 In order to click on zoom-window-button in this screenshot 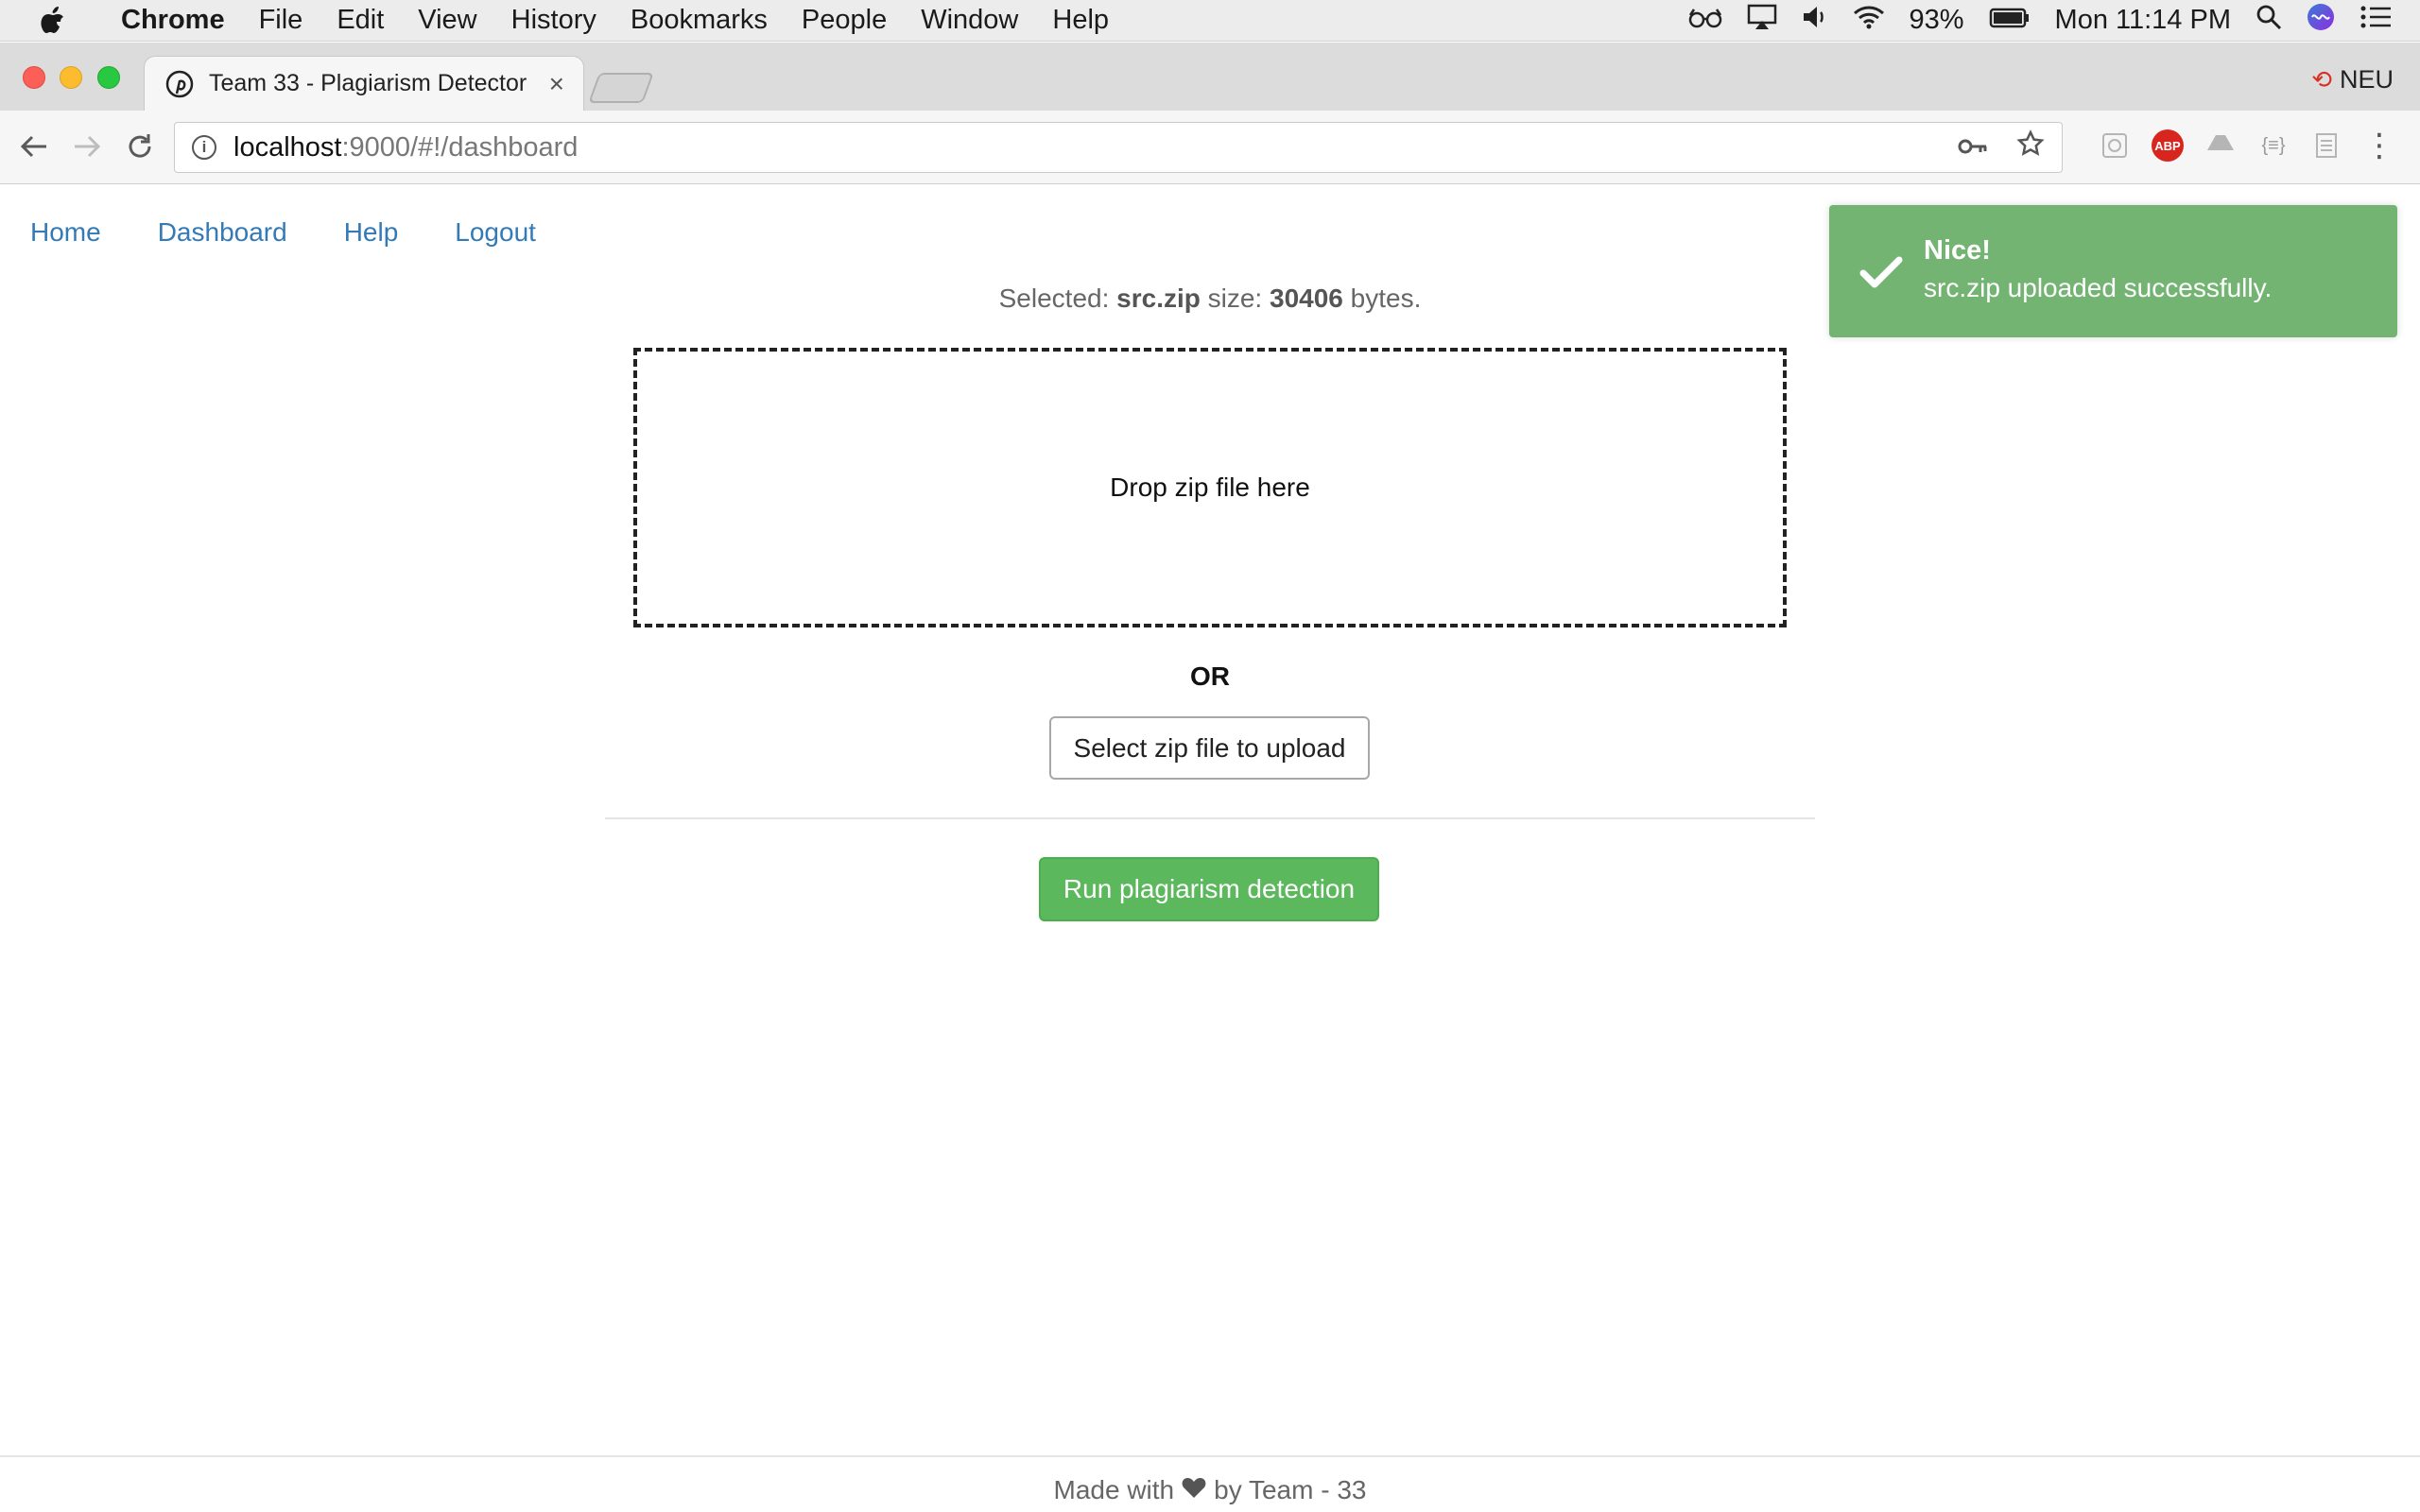, I will do `click(108, 77)`.